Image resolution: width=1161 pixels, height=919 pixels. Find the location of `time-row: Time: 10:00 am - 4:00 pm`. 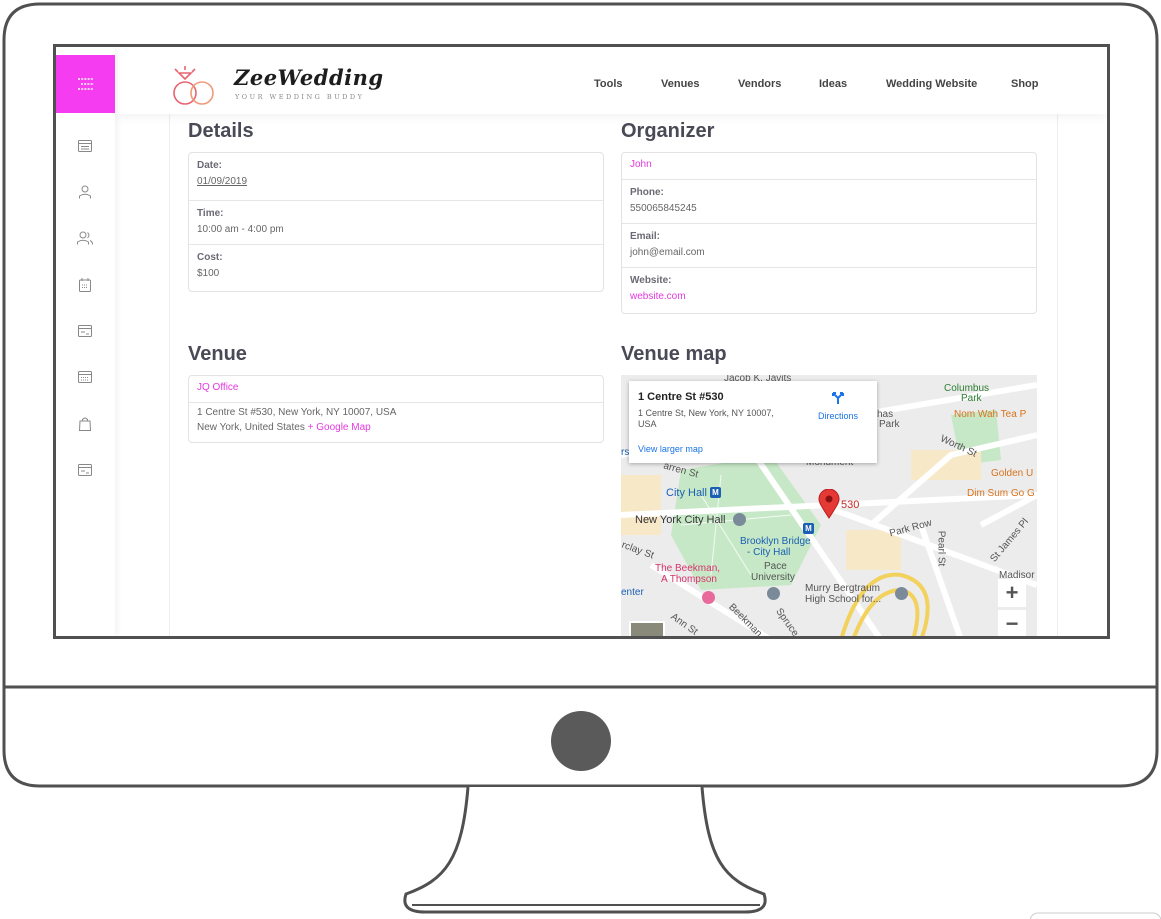

time-row: Time: 10:00 am - 4:00 pm is located at coordinates (396, 223).